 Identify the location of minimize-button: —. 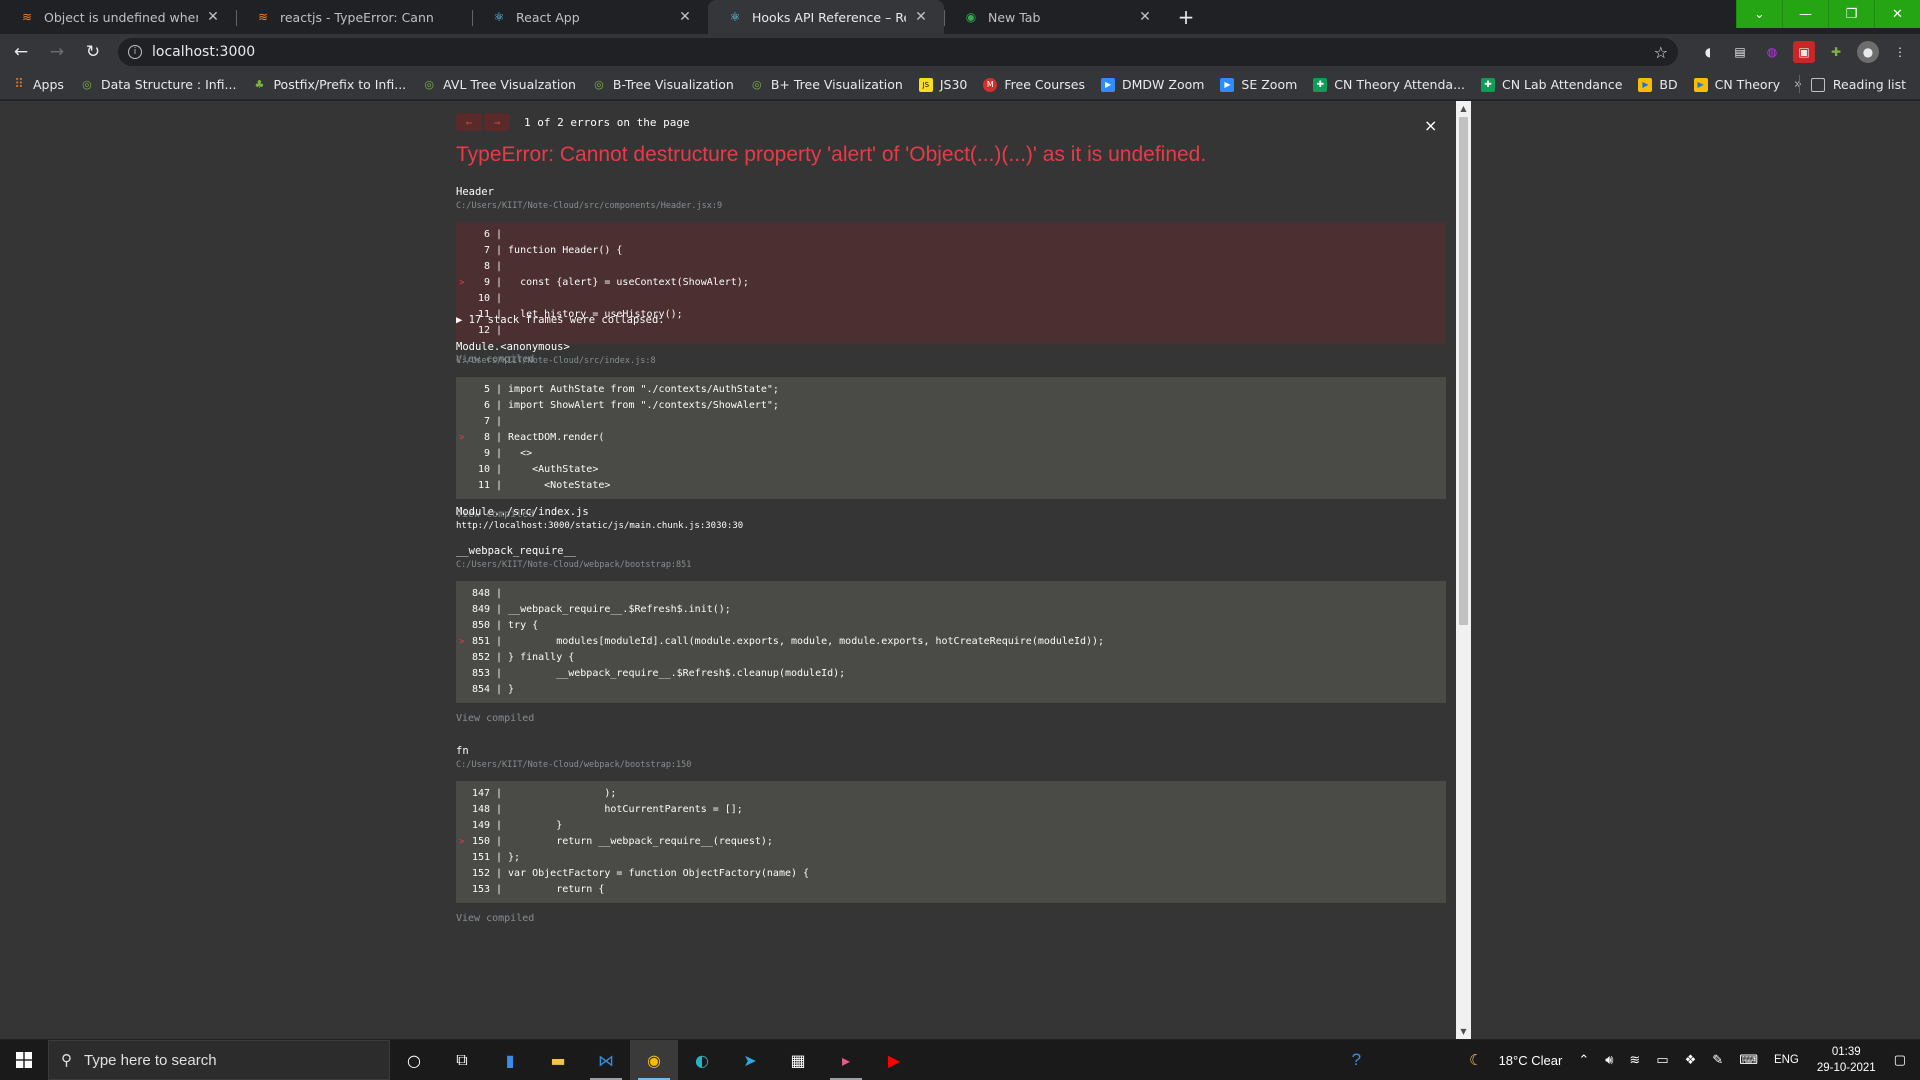
(1805, 14).